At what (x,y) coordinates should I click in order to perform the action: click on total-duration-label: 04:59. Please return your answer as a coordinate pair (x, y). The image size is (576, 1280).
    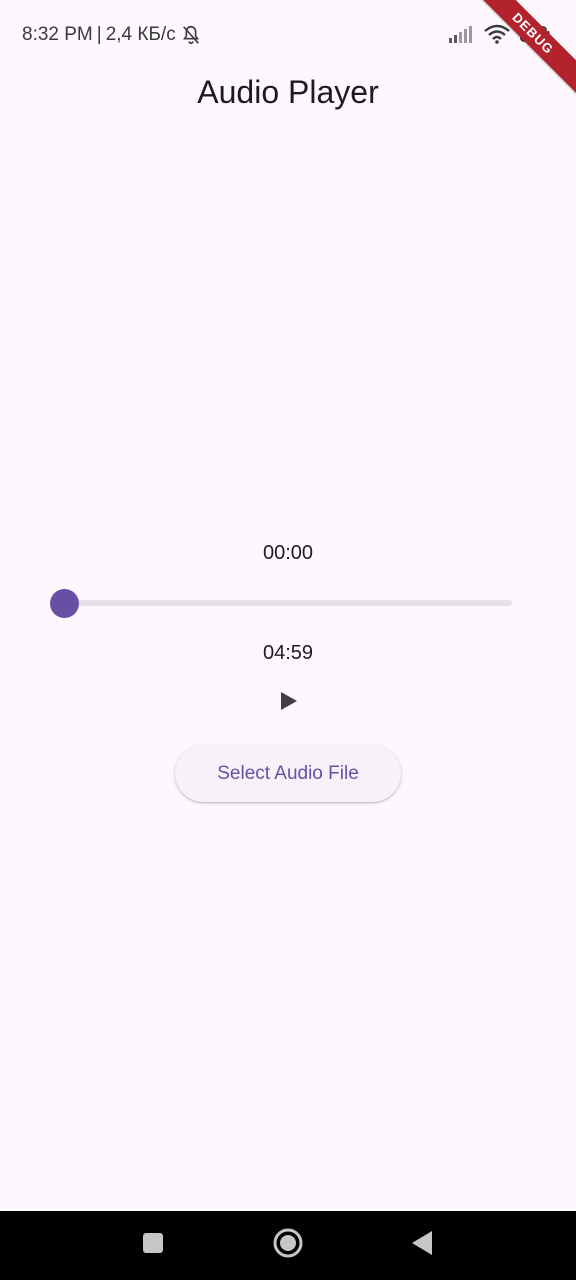
    Looking at the image, I should click on (288, 653).